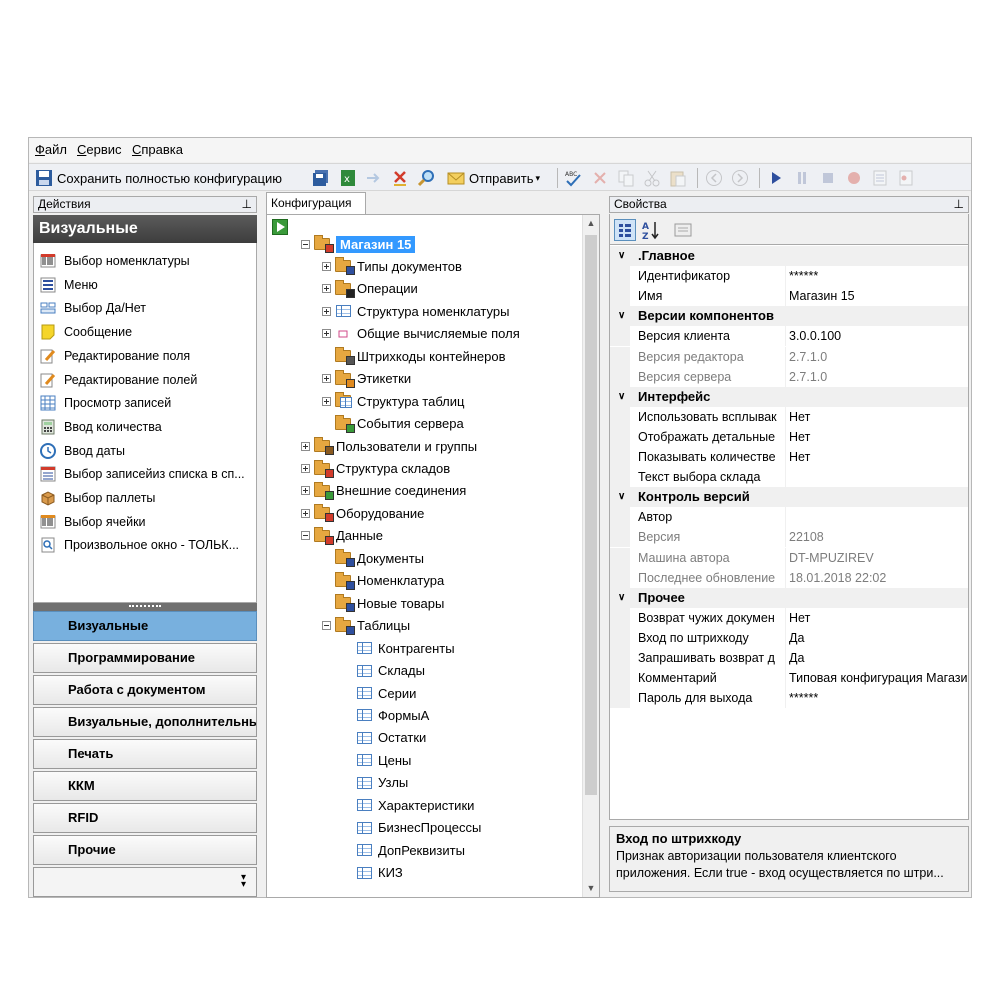  Describe the element at coordinates (789, 356) in the screenshot. I see `property-row: Версия редактора 2.7.1.0` at that location.